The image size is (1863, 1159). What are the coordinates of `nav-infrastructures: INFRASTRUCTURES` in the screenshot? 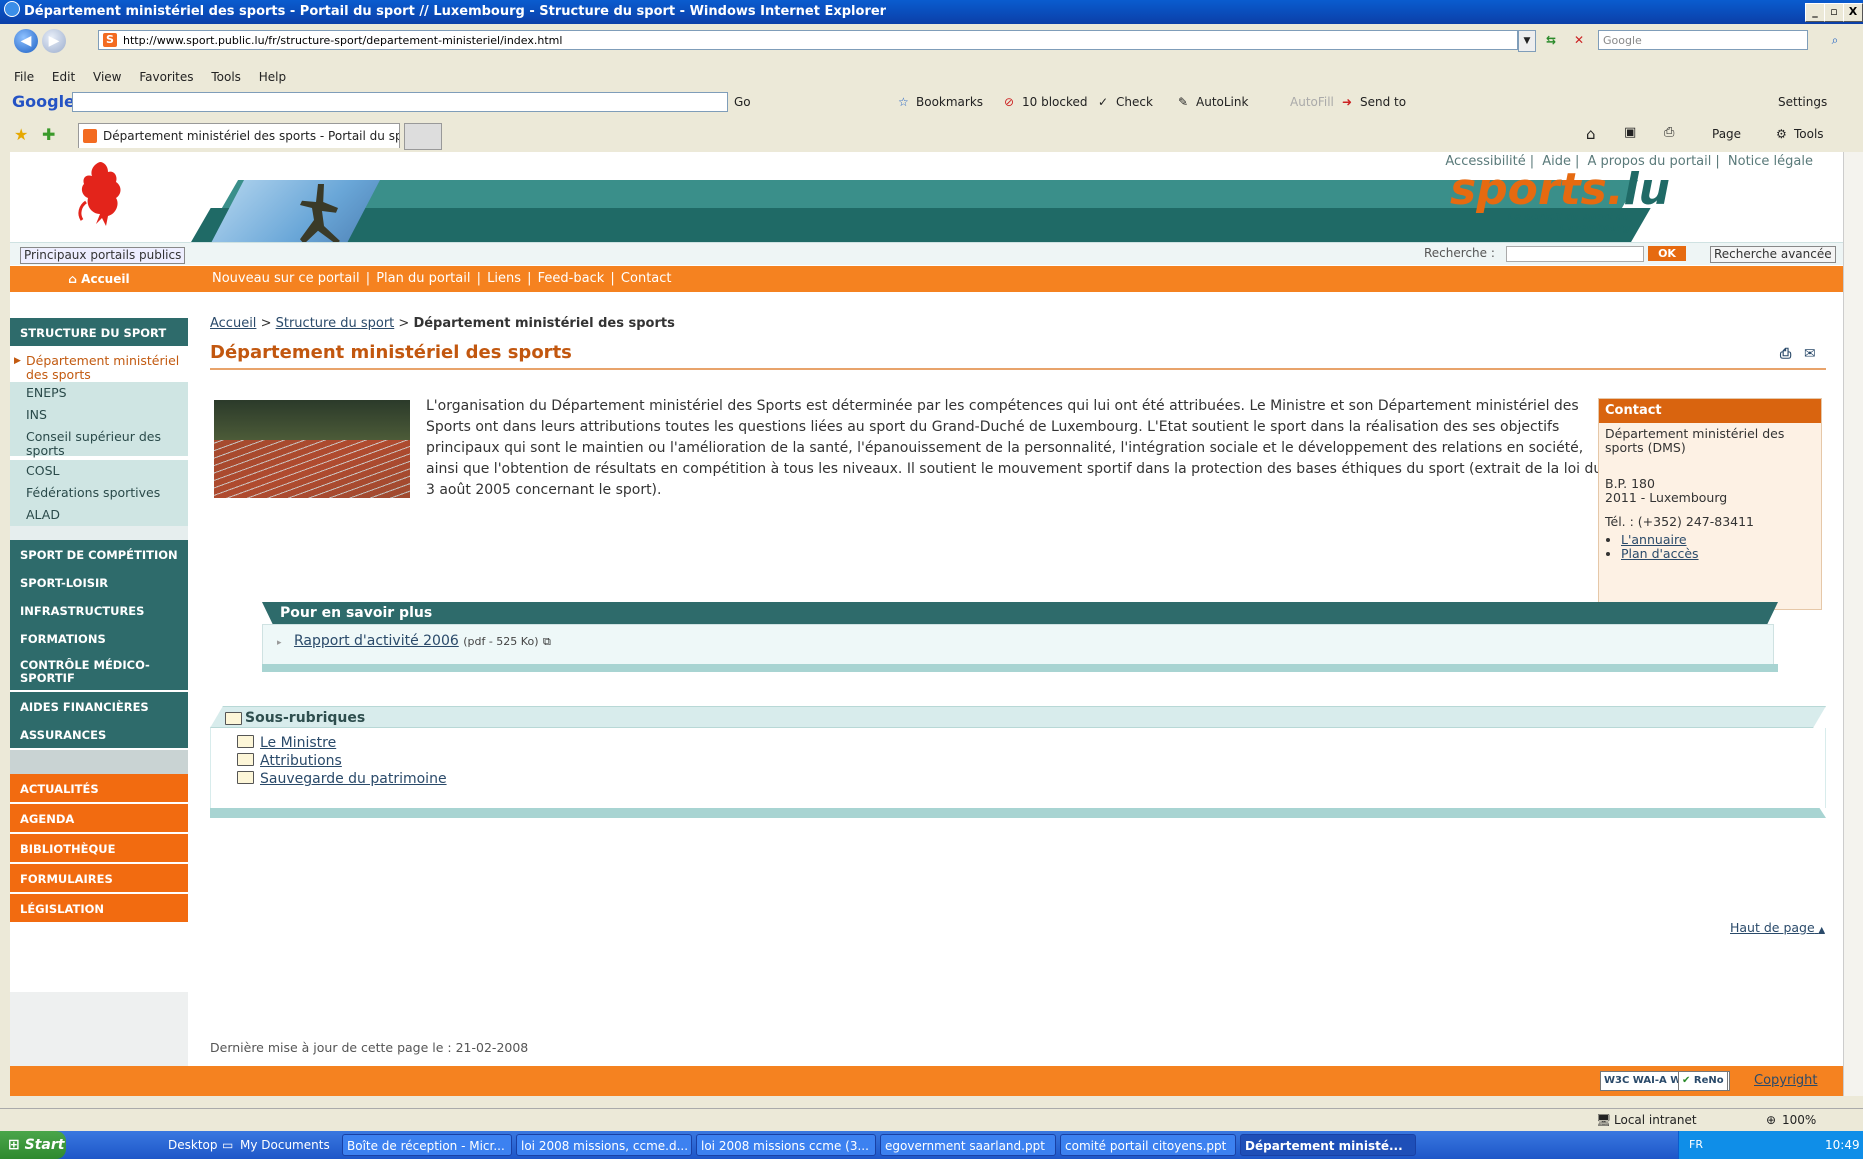 It's located at (99, 611).